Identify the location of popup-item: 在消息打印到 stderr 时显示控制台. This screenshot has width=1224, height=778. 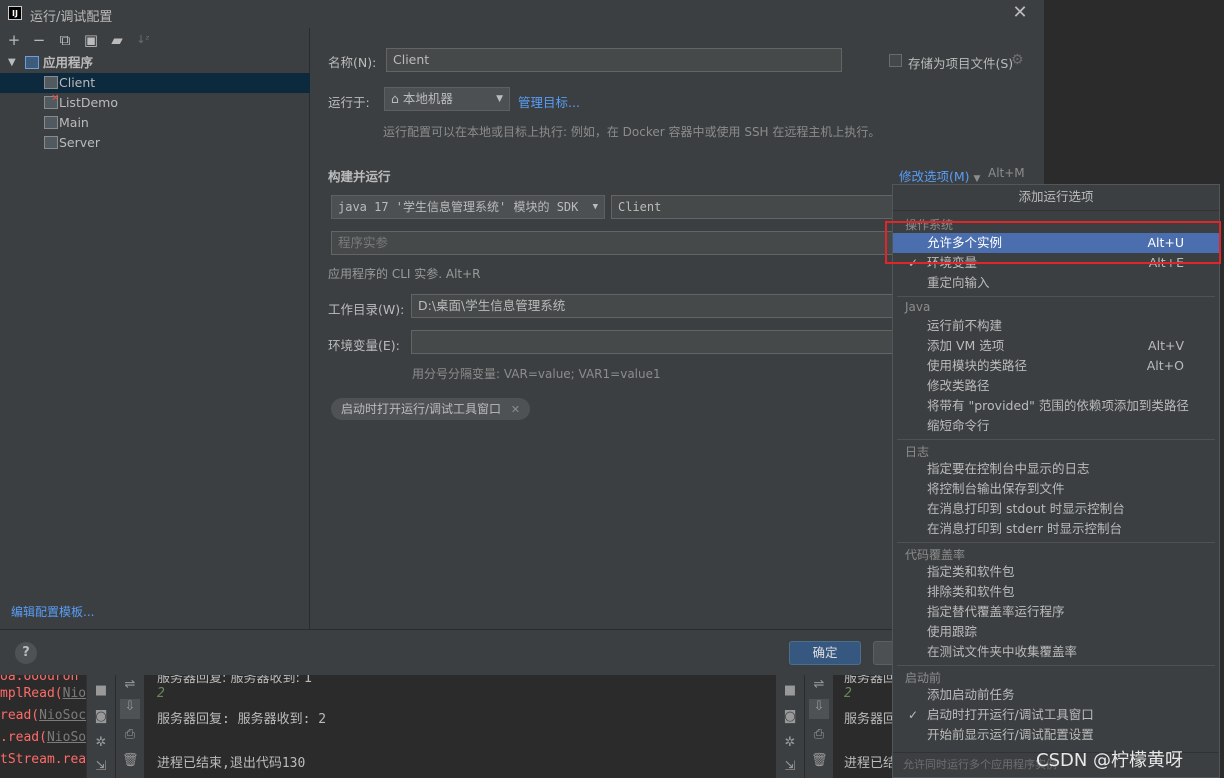
(1056, 529).